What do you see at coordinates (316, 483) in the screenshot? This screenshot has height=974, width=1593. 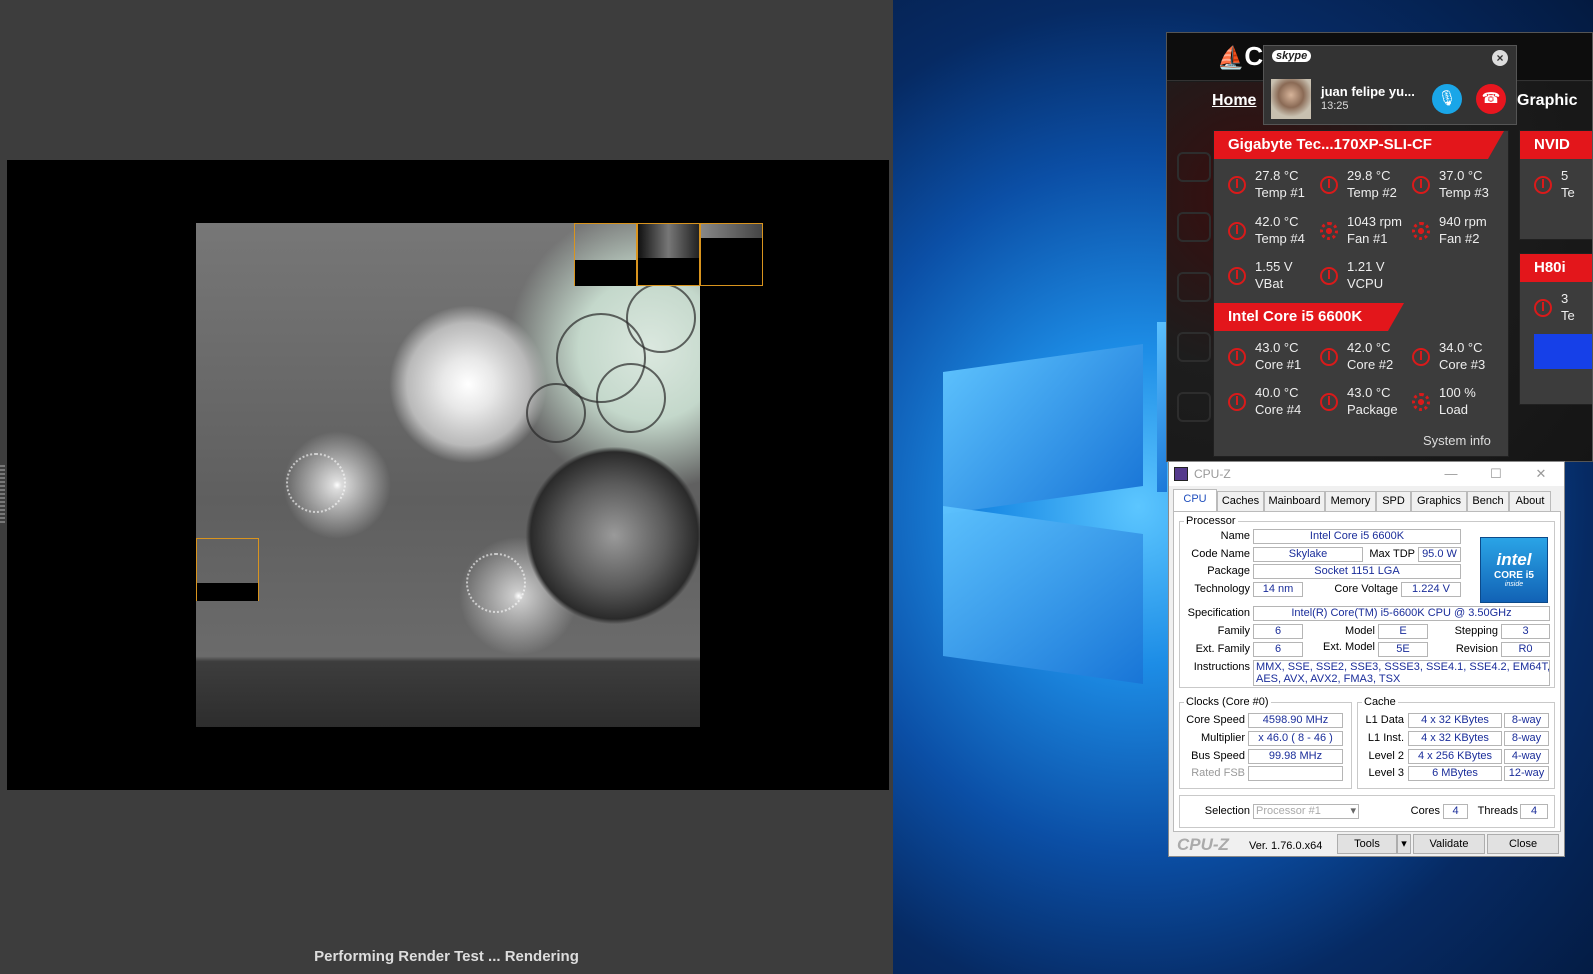 I see `decor-starburst` at bounding box center [316, 483].